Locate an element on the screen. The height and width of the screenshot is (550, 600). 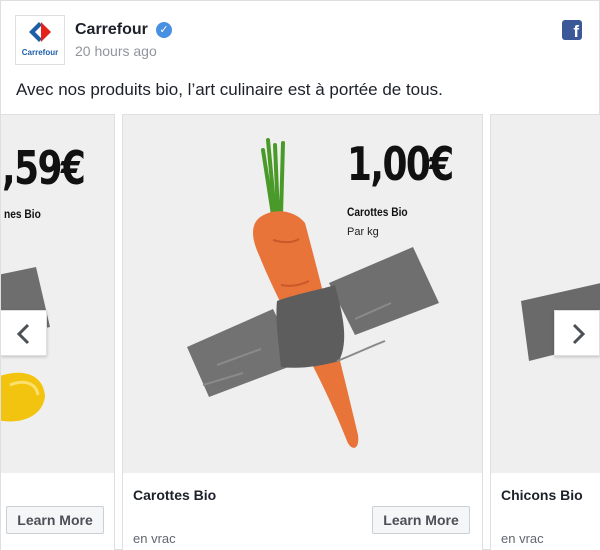
chevron-right-icon is located at coordinates (579, 334).